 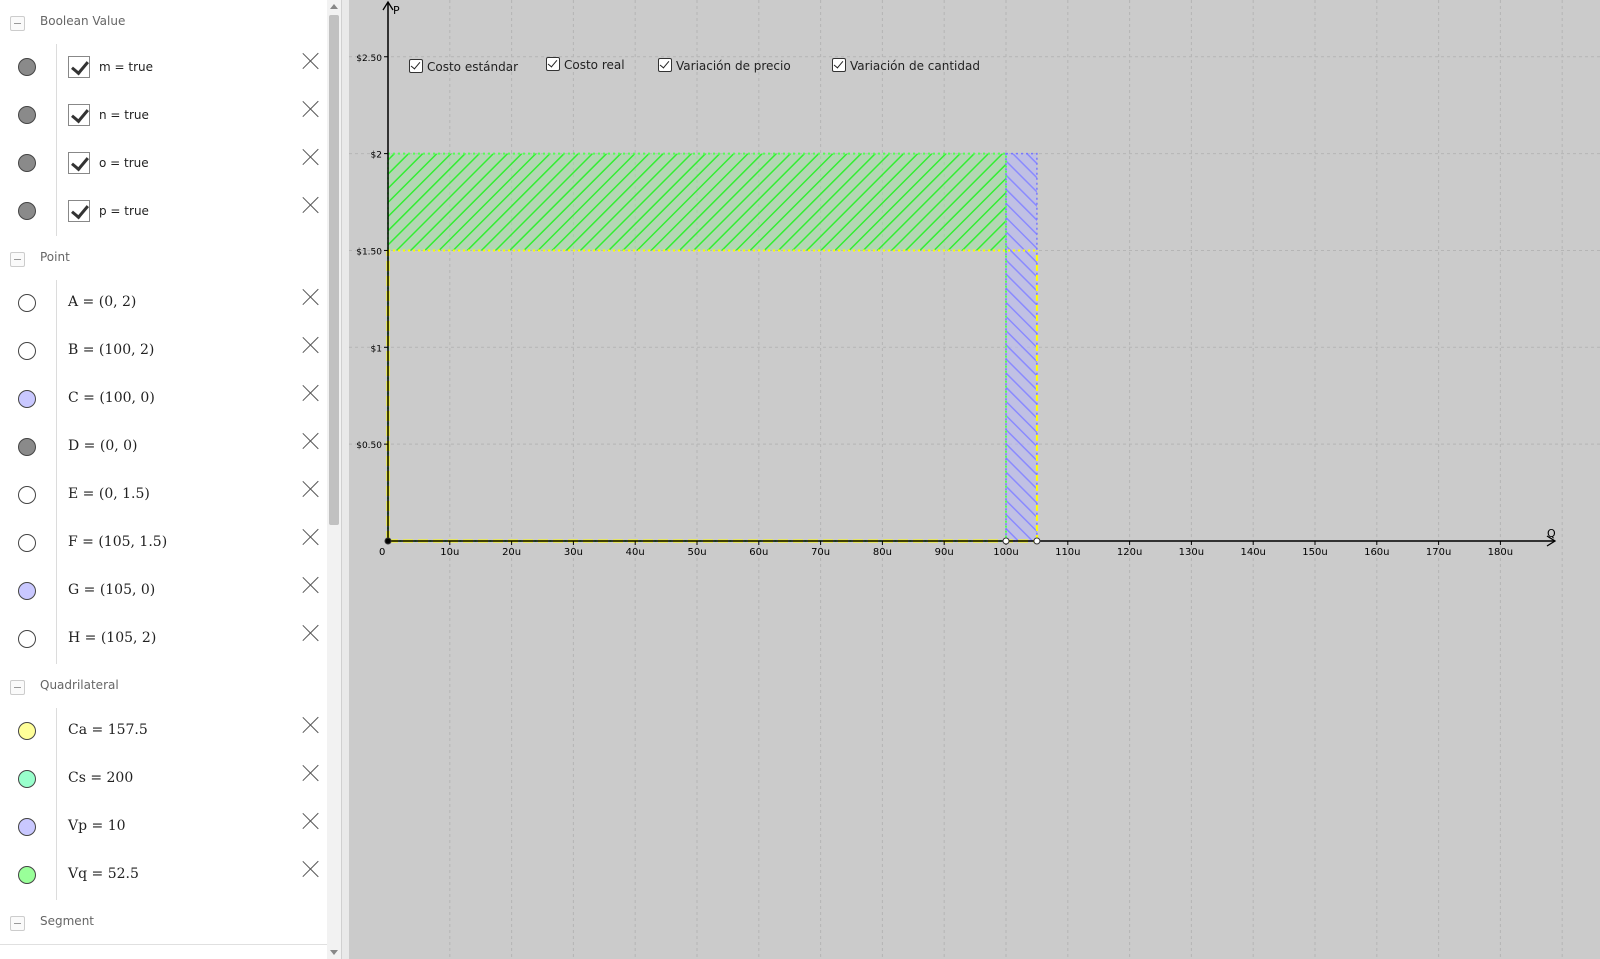 What do you see at coordinates (163, 544) in the screenshot?
I see `point-item: F = (105, 1.5)` at bounding box center [163, 544].